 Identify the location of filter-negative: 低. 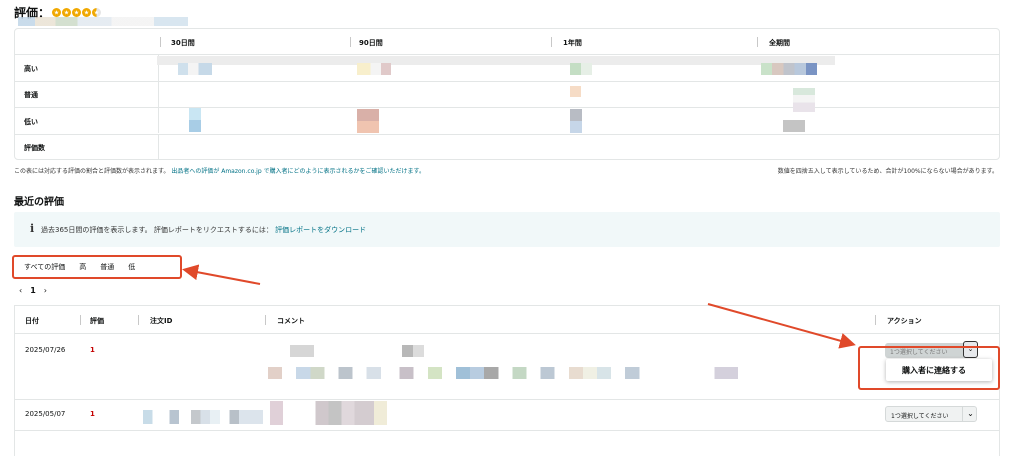
(131, 267).